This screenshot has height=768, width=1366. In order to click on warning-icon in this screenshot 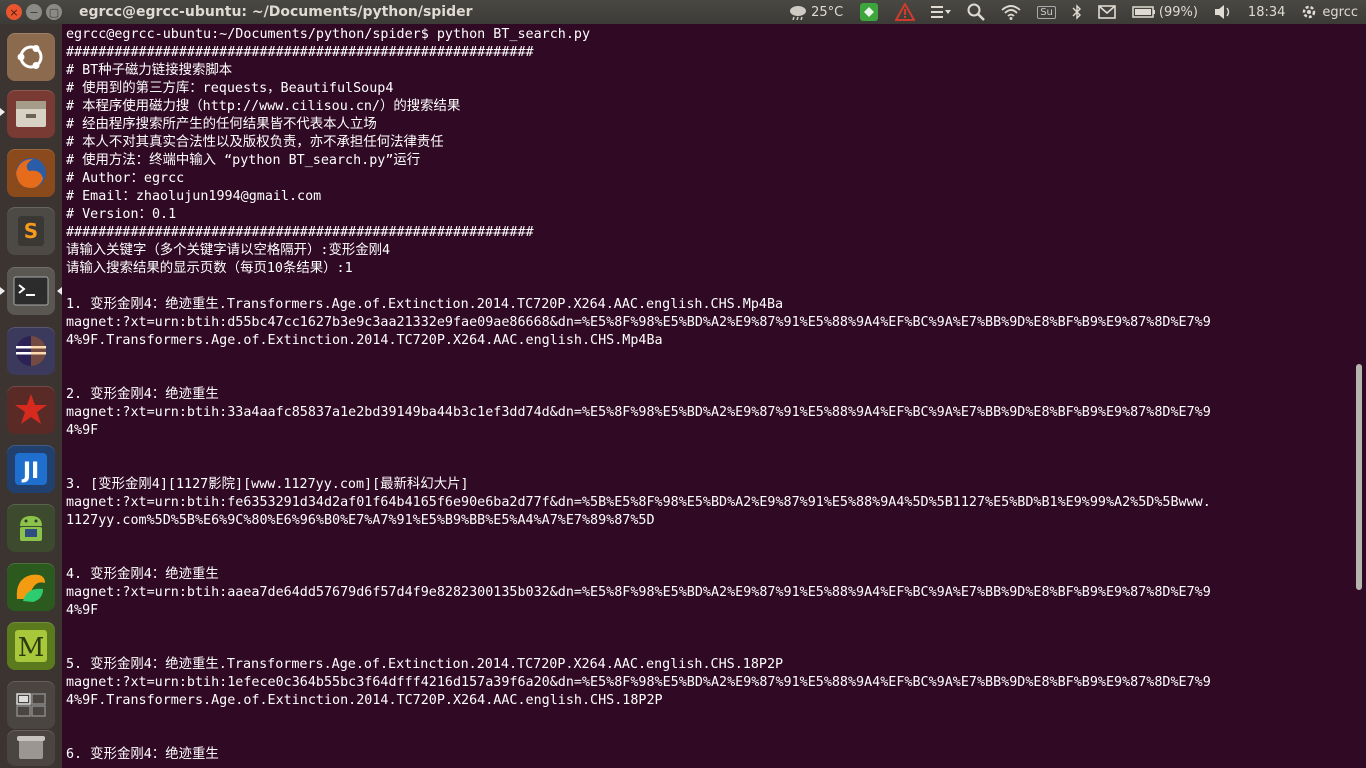, I will do `click(905, 12)`.